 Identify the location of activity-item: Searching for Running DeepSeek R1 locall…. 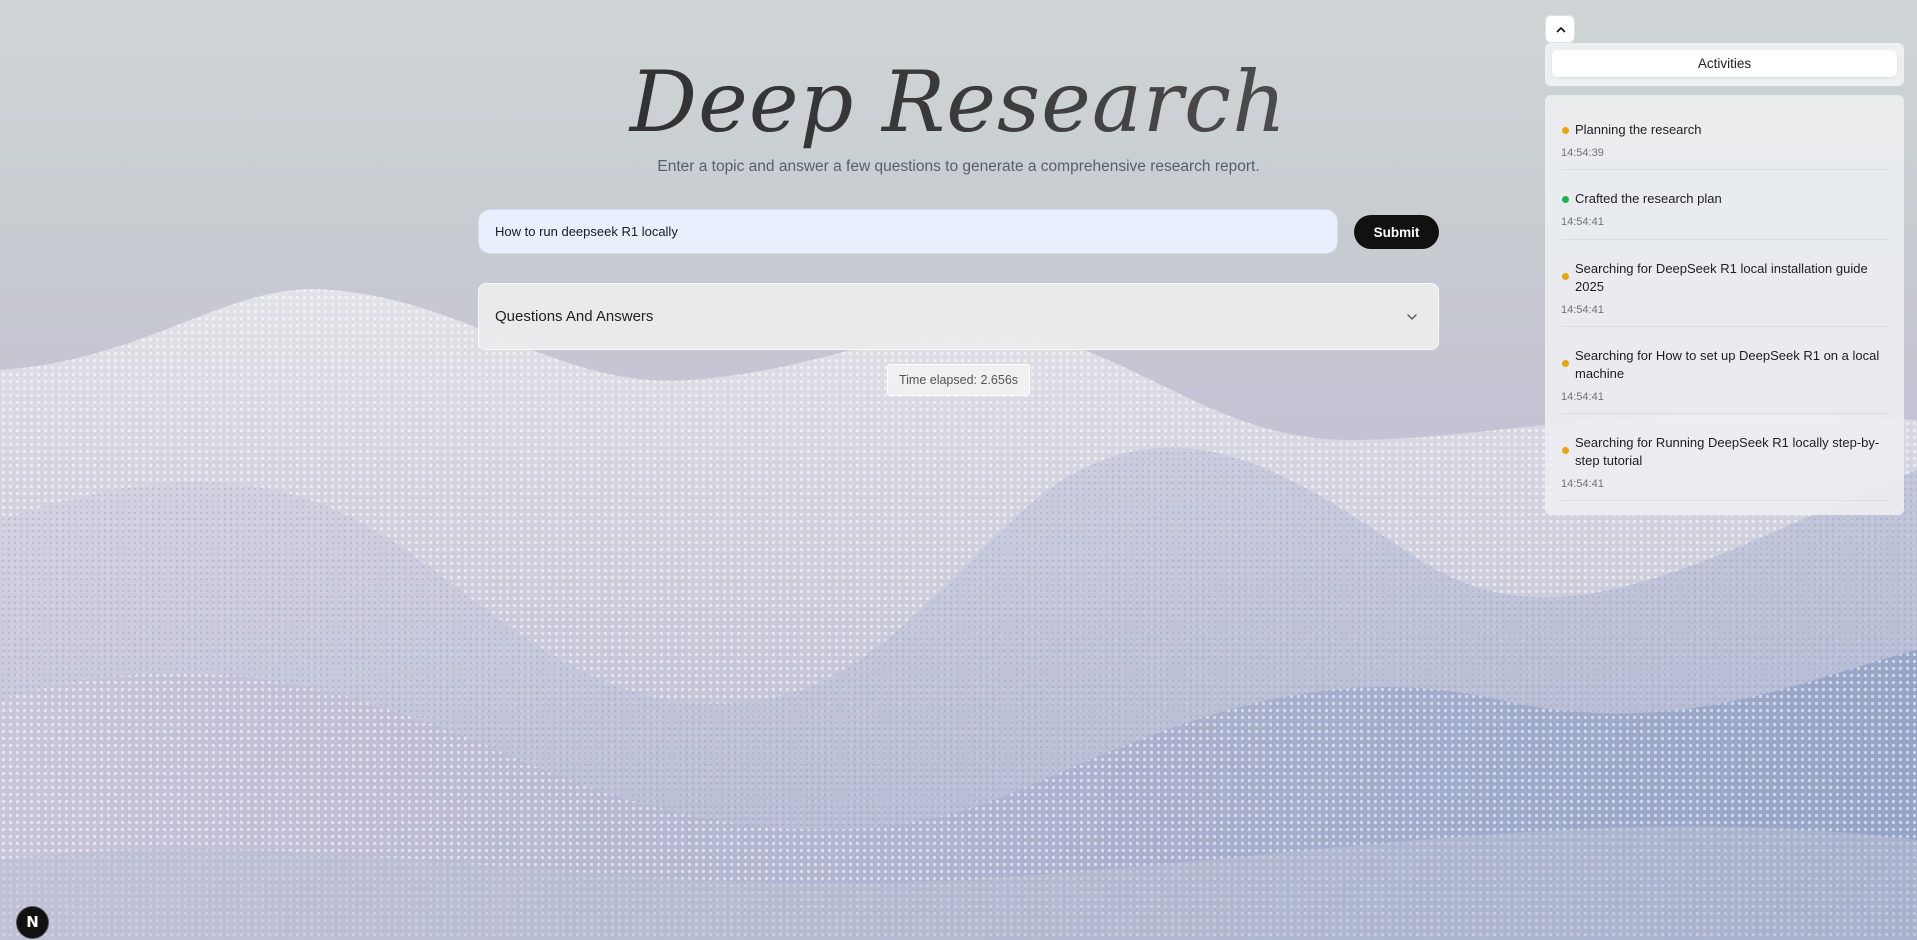
(1724, 457).